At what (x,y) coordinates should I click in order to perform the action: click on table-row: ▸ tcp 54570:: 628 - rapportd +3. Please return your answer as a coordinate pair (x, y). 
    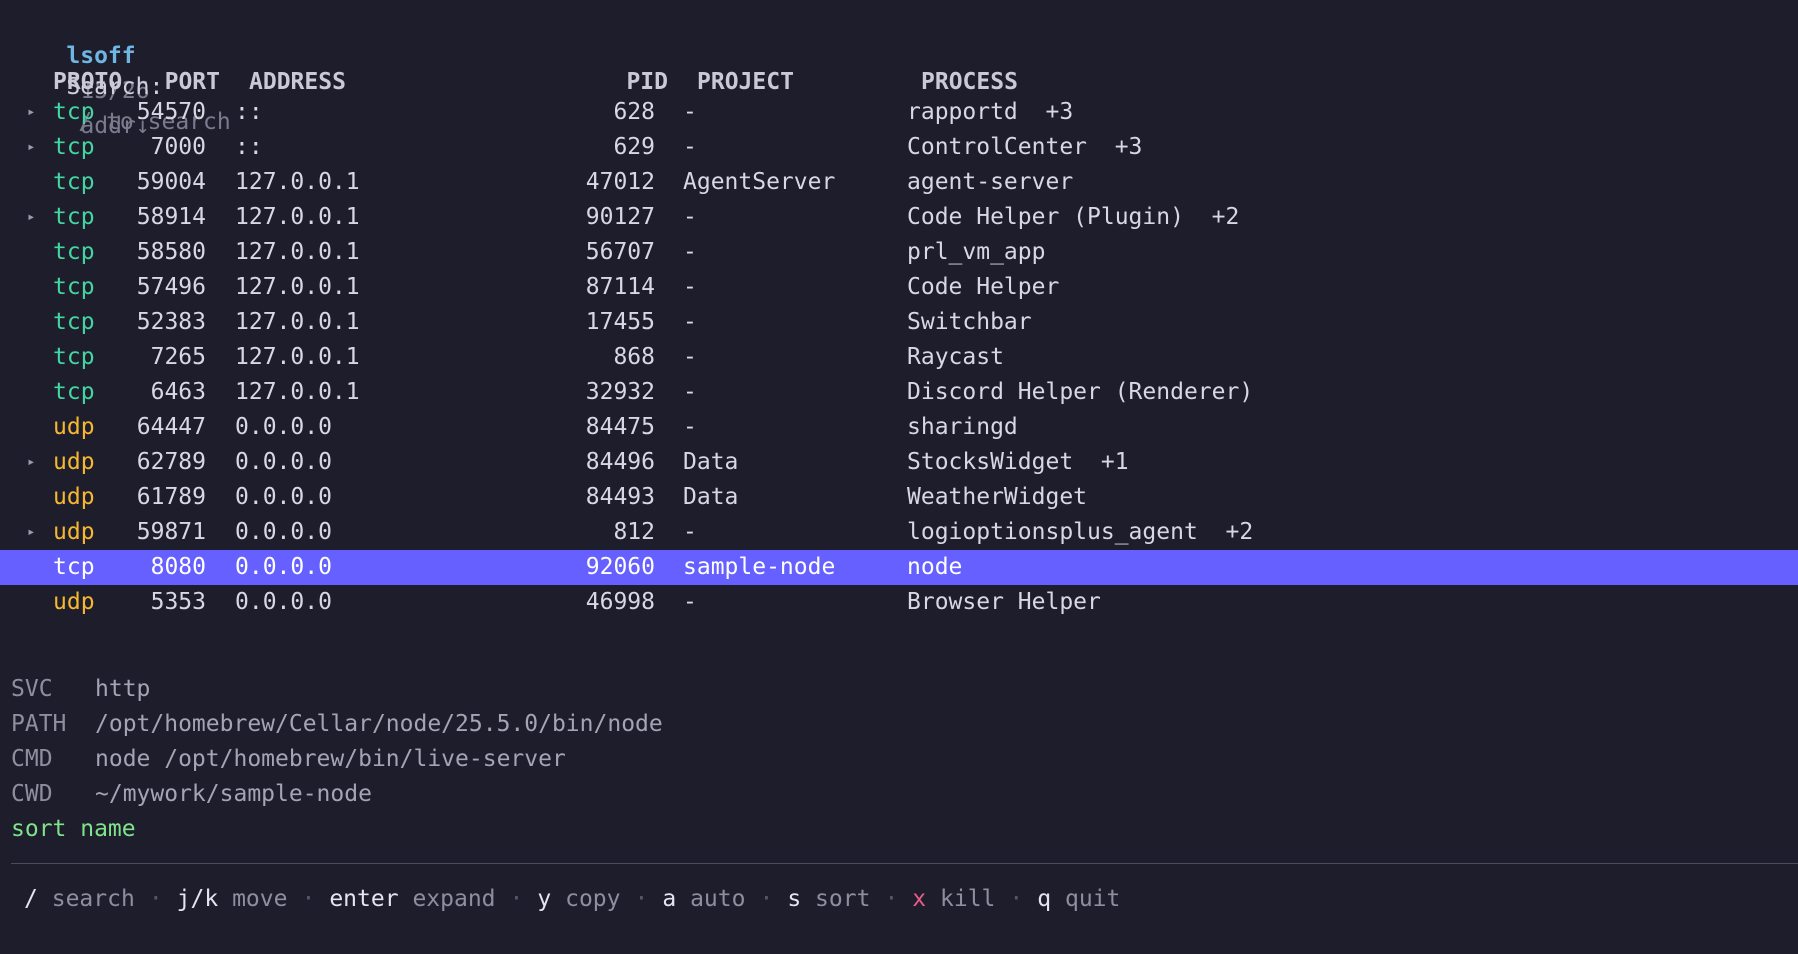
    Looking at the image, I should click on (899, 112).